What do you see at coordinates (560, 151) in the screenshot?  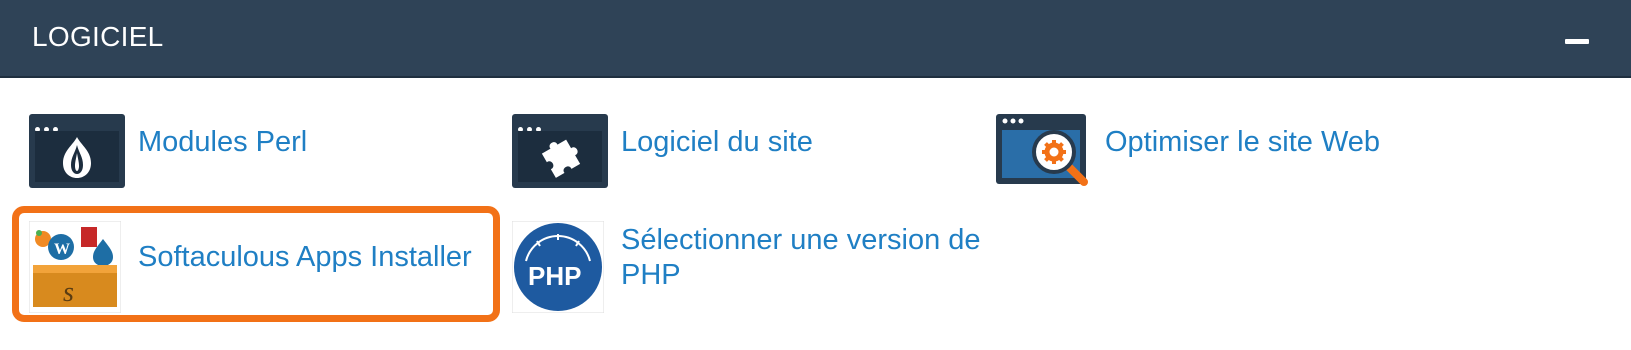 I see `puzzle-icon` at bounding box center [560, 151].